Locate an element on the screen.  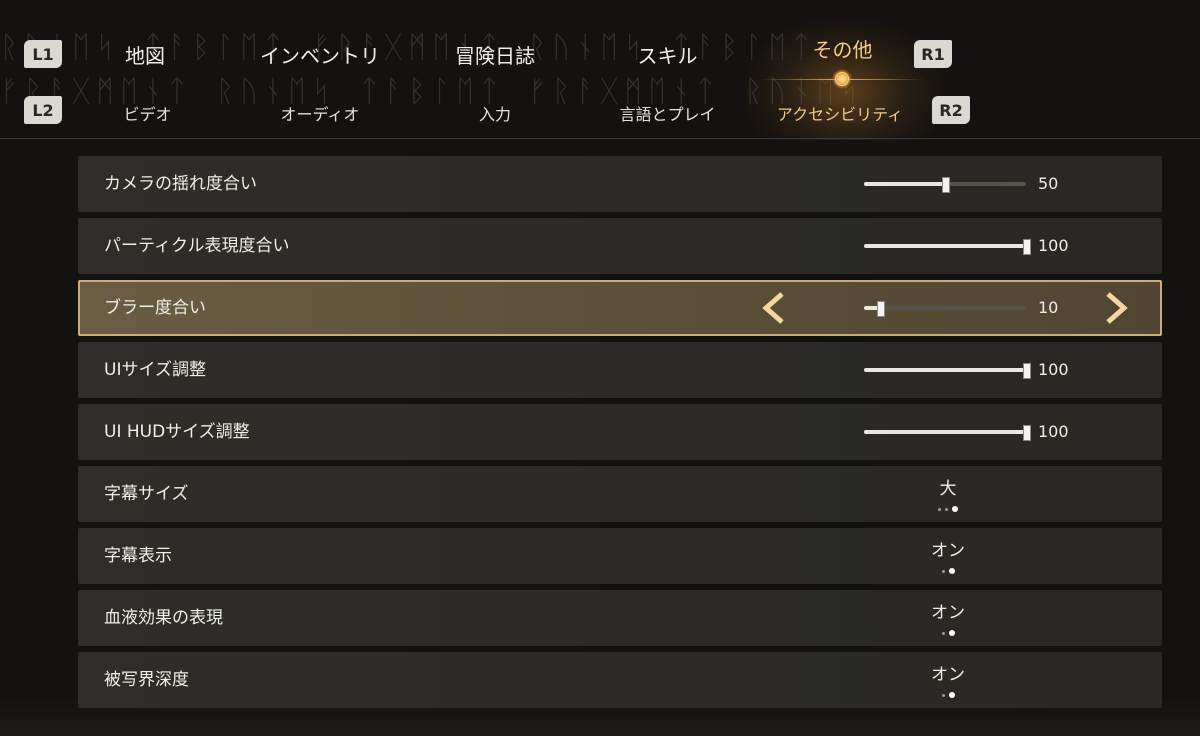
tab-video: ビデオ is located at coordinates (147, 113).